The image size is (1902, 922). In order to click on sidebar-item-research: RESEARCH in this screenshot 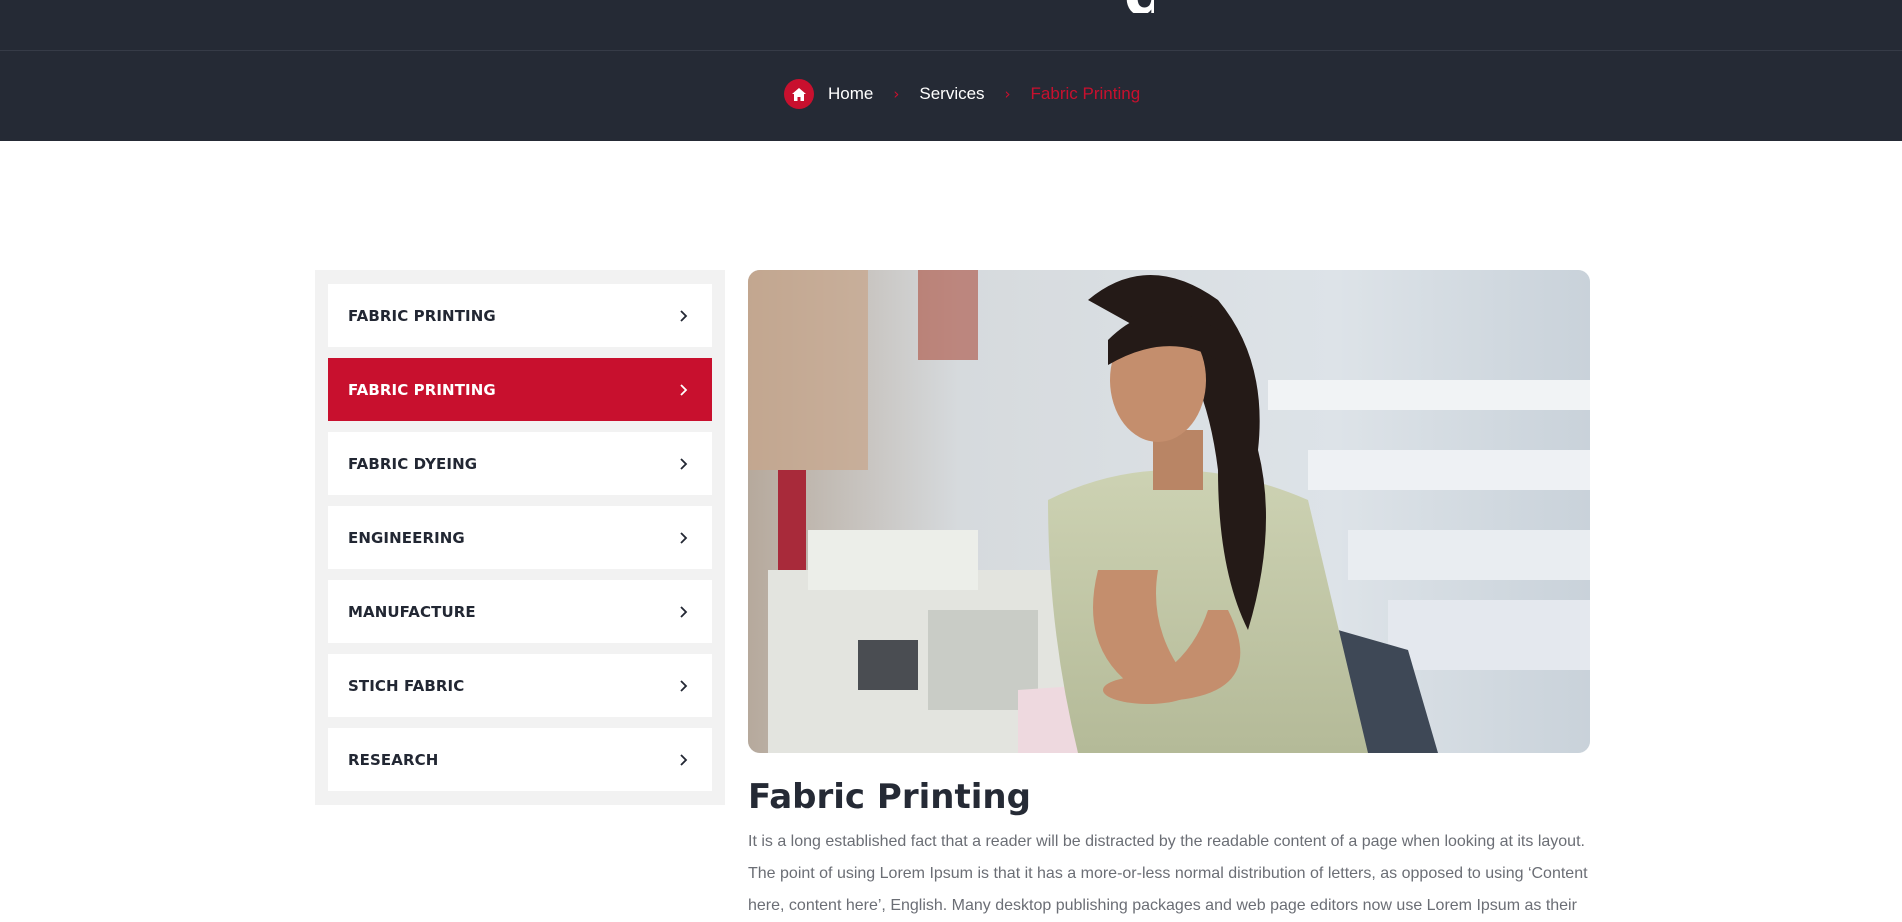, I will do `click(520, 759)`.